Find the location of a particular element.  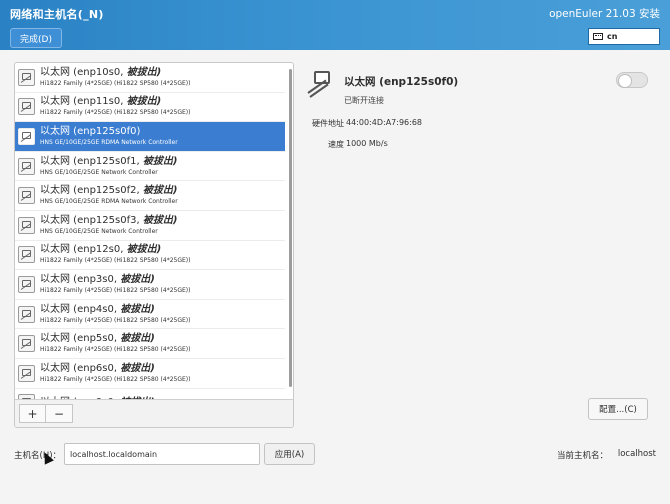

device-name: 以太网 (enp10s0, 被拔出) is located at coordinates (115, 72).